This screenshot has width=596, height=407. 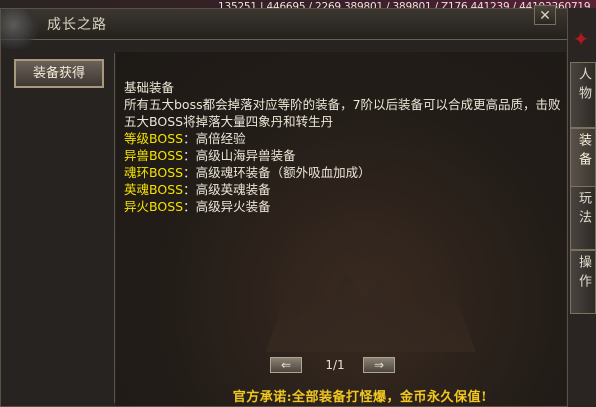 I want to click on boss-row: 魂环BOSS：高级魂环装备（额外吸血加成）, so click(x=344, y=172).